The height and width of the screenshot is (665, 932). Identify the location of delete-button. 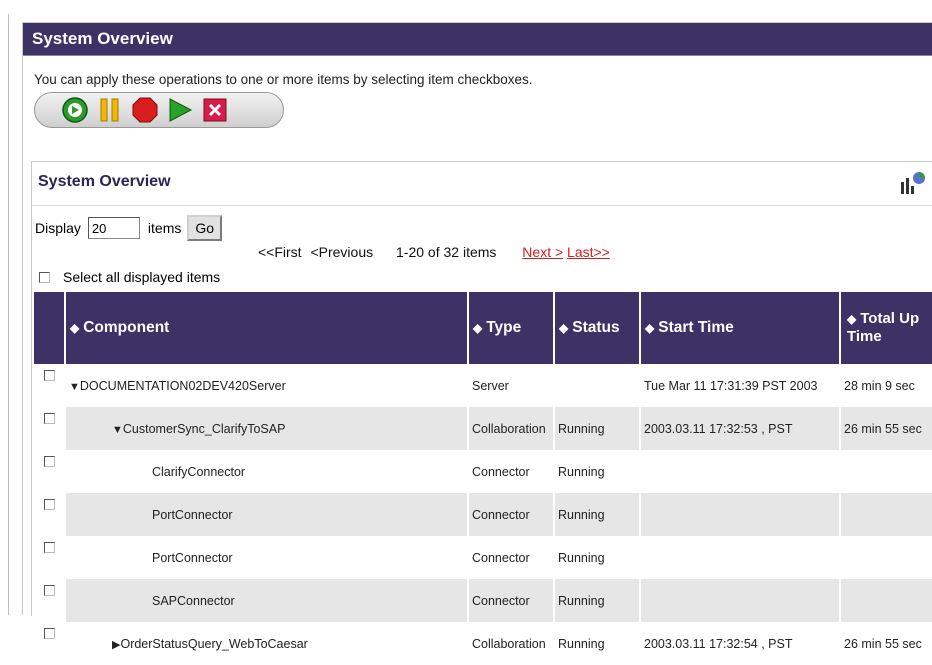
(215, 110).